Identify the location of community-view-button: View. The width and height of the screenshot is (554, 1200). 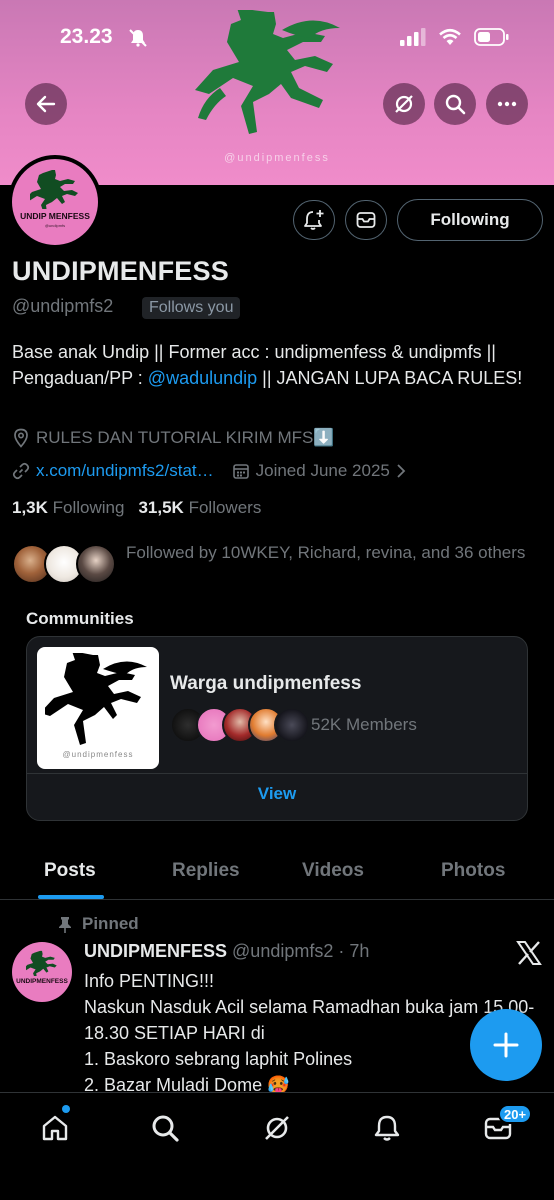
(277, 794).